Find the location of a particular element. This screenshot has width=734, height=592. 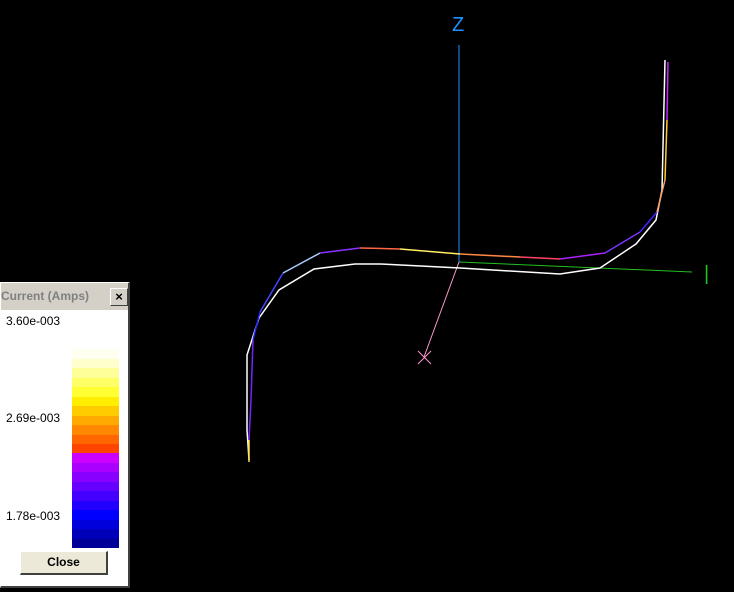

color-scale-bar is located at coordinates (95, 444).